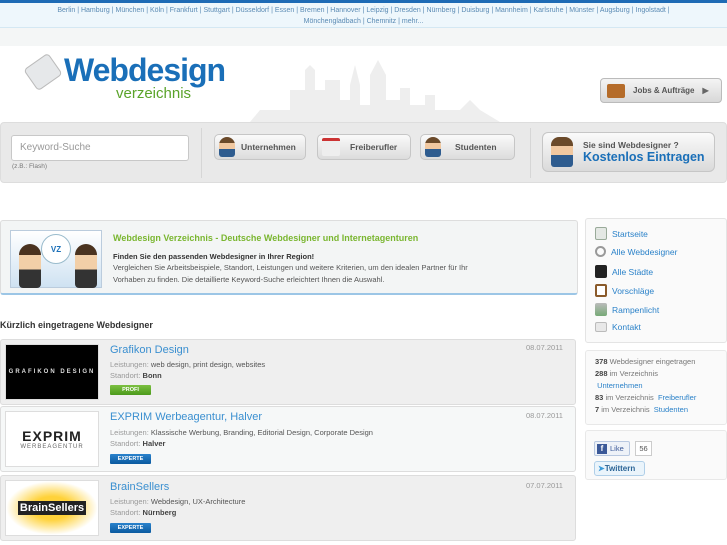 The image size is (727, 545). Describe the element at coordinates (43, 72) in the screenshot. I see `tag-icon` at that location.